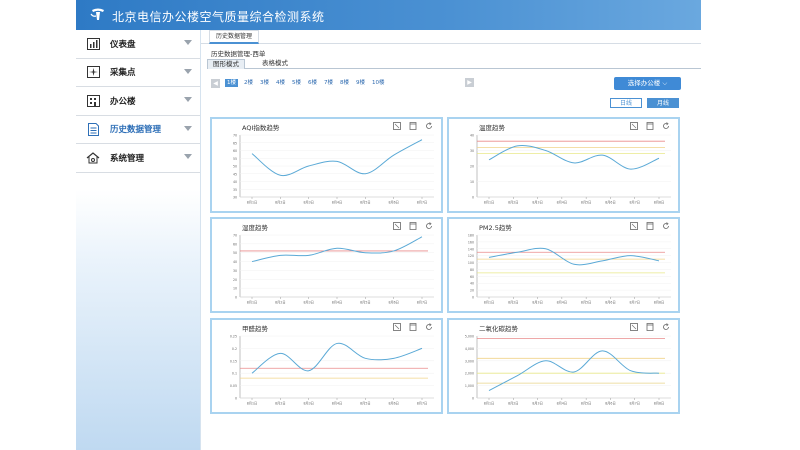  Describe the element at coordinates (226, 64) in the screenshot. I see `tab-chart-mode: 图形模式` at that location.